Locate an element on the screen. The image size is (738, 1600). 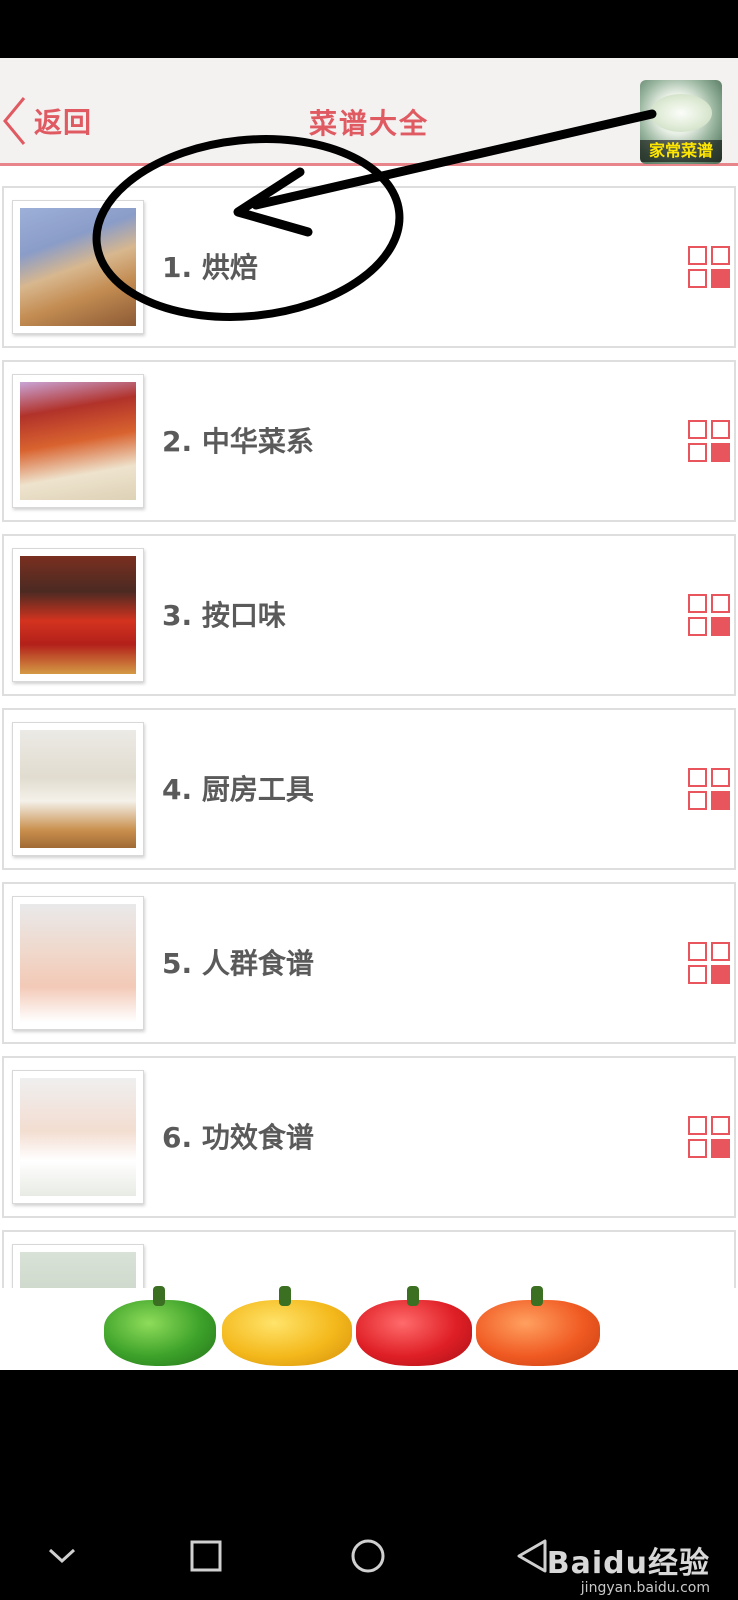
chinese-cuisine-photo is located at coordinates (78, 441).